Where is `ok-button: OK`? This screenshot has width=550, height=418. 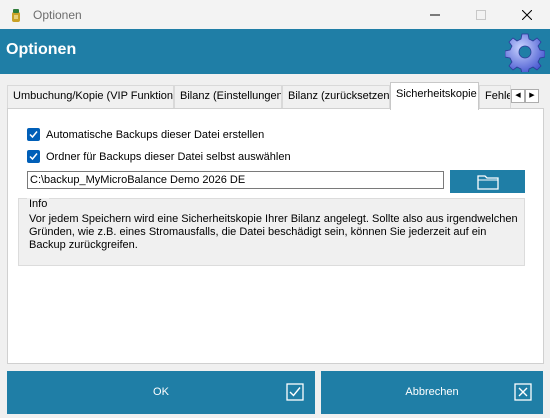
ok-button: OK is located at coordinates (161, 392).